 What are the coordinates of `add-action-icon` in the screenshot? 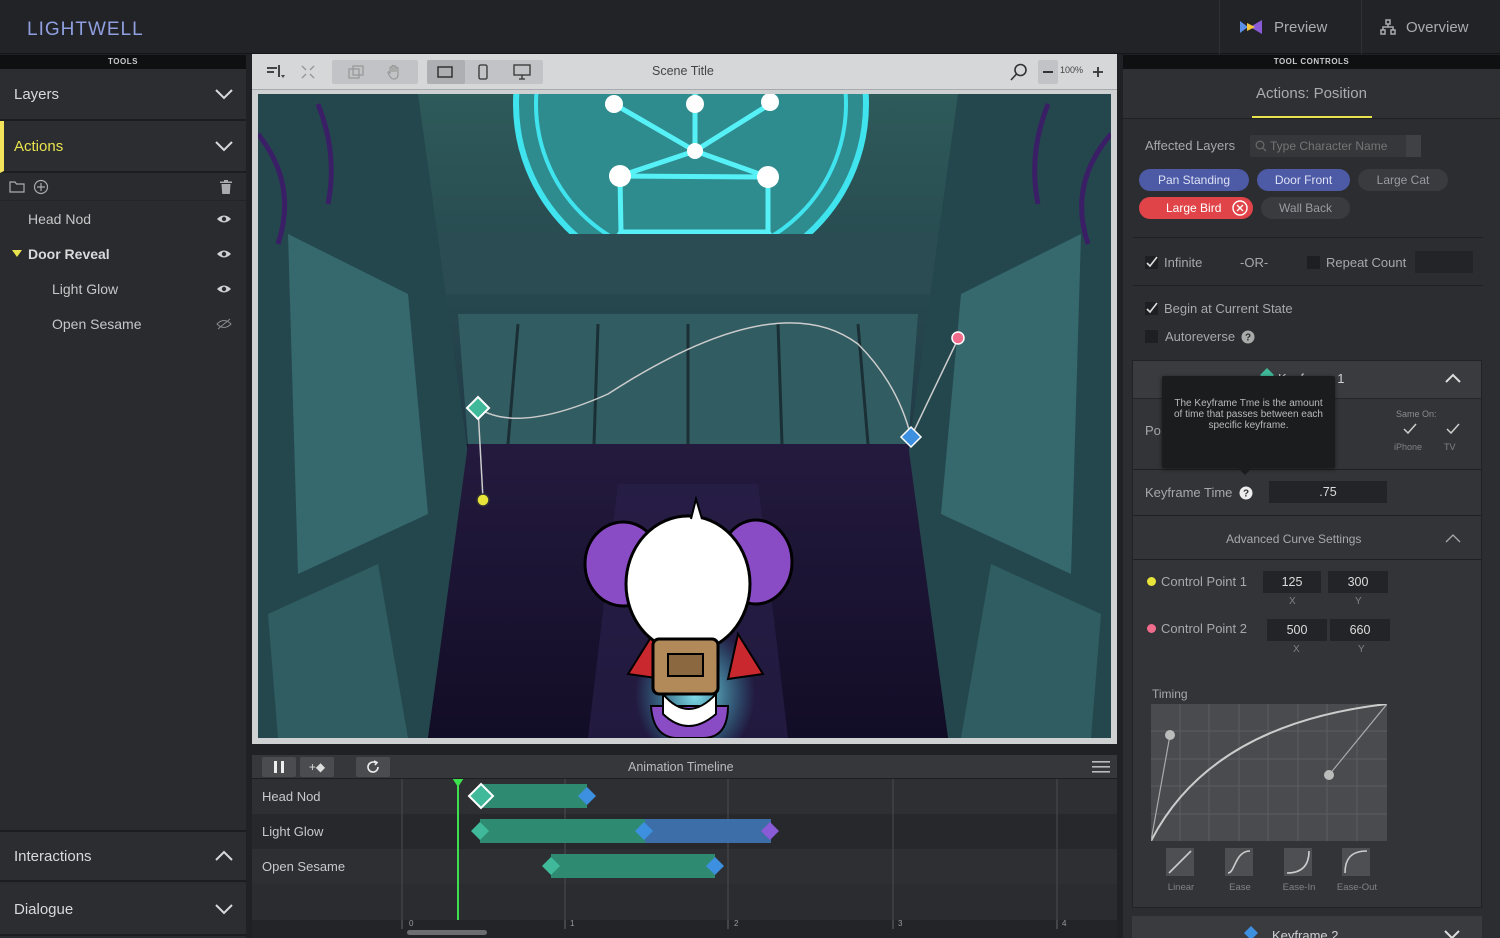 It's located at (41, 187).